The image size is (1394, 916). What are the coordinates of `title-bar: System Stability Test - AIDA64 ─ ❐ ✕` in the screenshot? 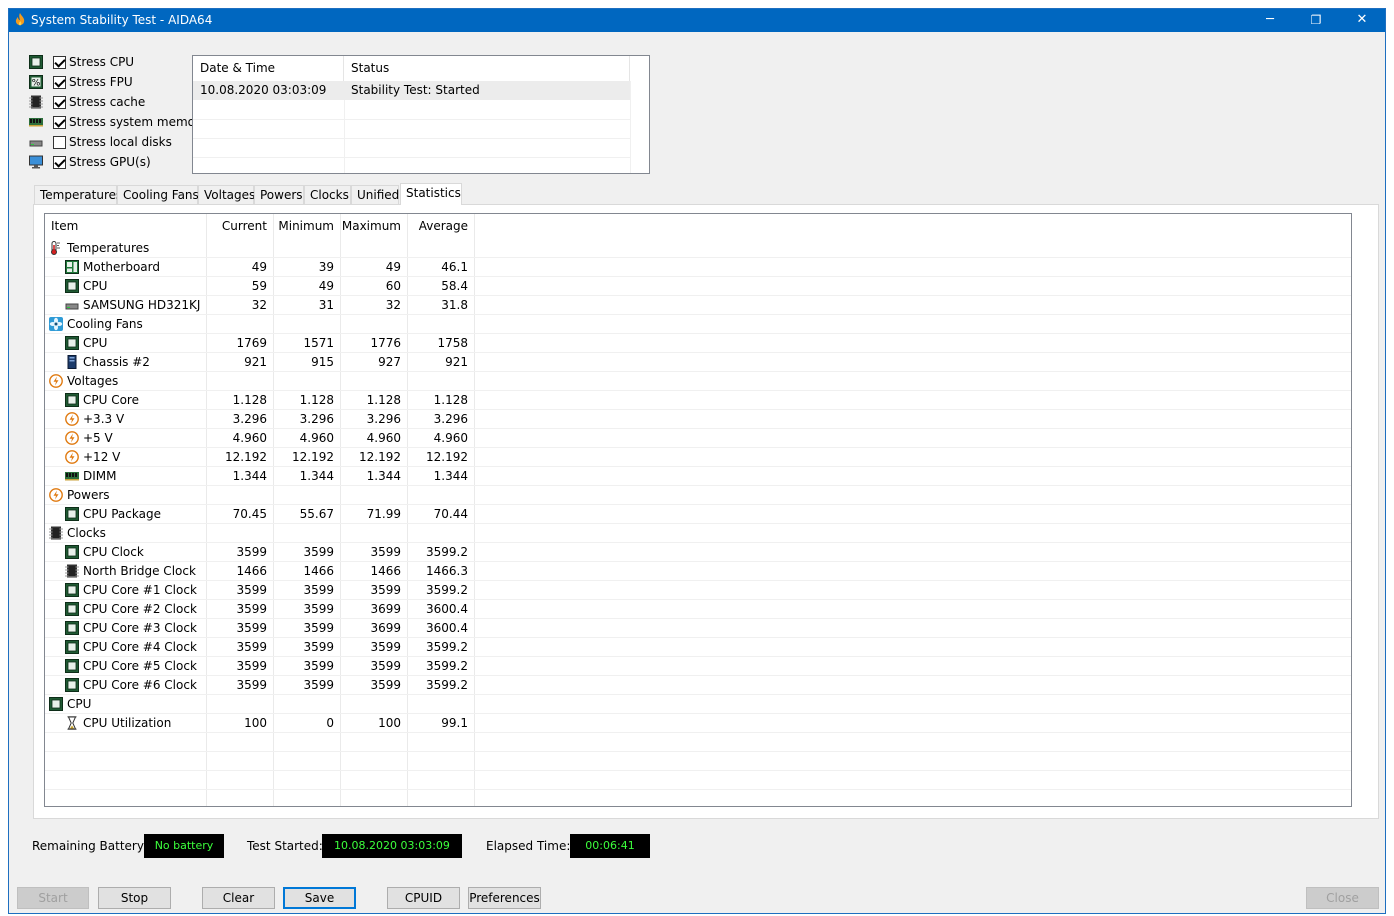 It's located at (697, 20).